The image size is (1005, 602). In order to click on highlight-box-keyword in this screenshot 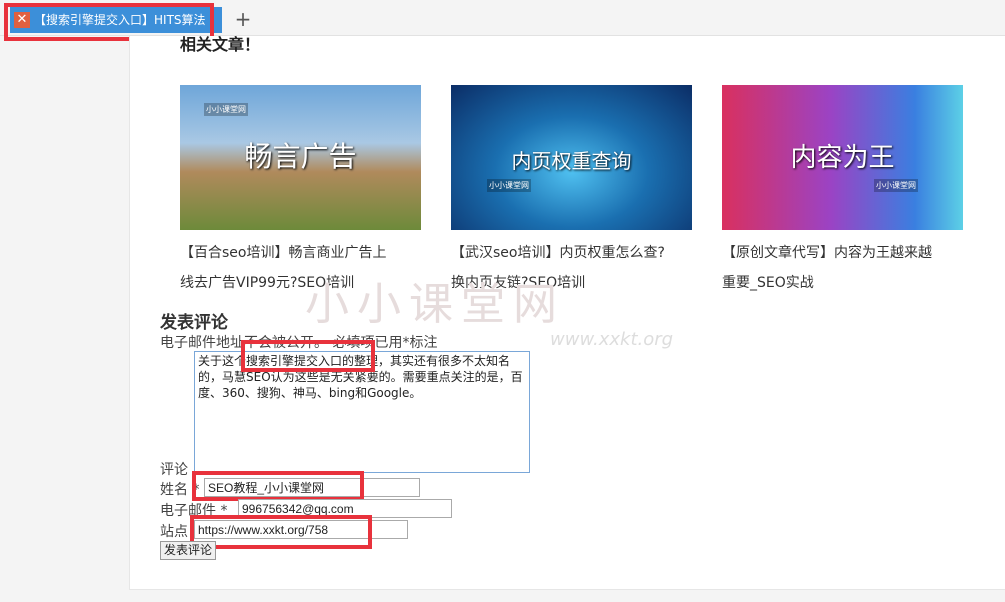, I will do `click(308, 356)`.